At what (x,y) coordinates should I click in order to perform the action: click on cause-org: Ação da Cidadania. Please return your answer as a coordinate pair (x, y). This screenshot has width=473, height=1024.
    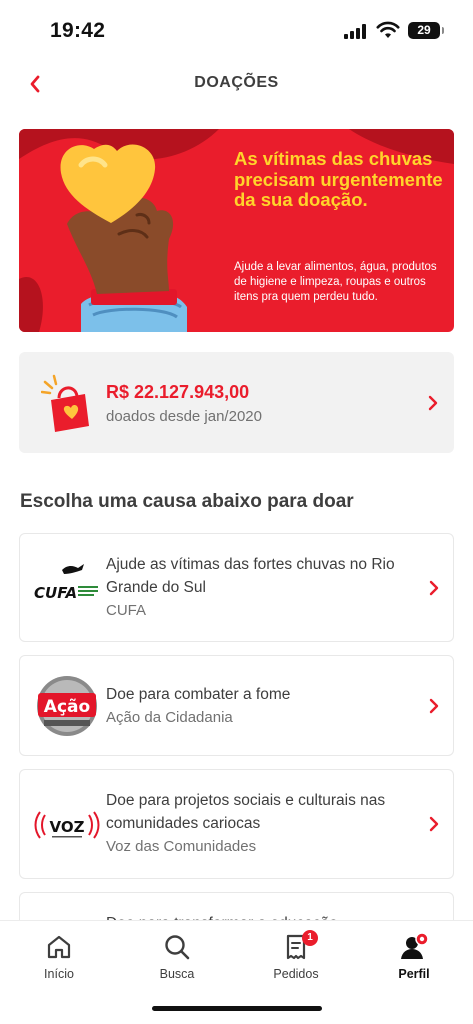
    Looking at the image, I should click on (169, 717).